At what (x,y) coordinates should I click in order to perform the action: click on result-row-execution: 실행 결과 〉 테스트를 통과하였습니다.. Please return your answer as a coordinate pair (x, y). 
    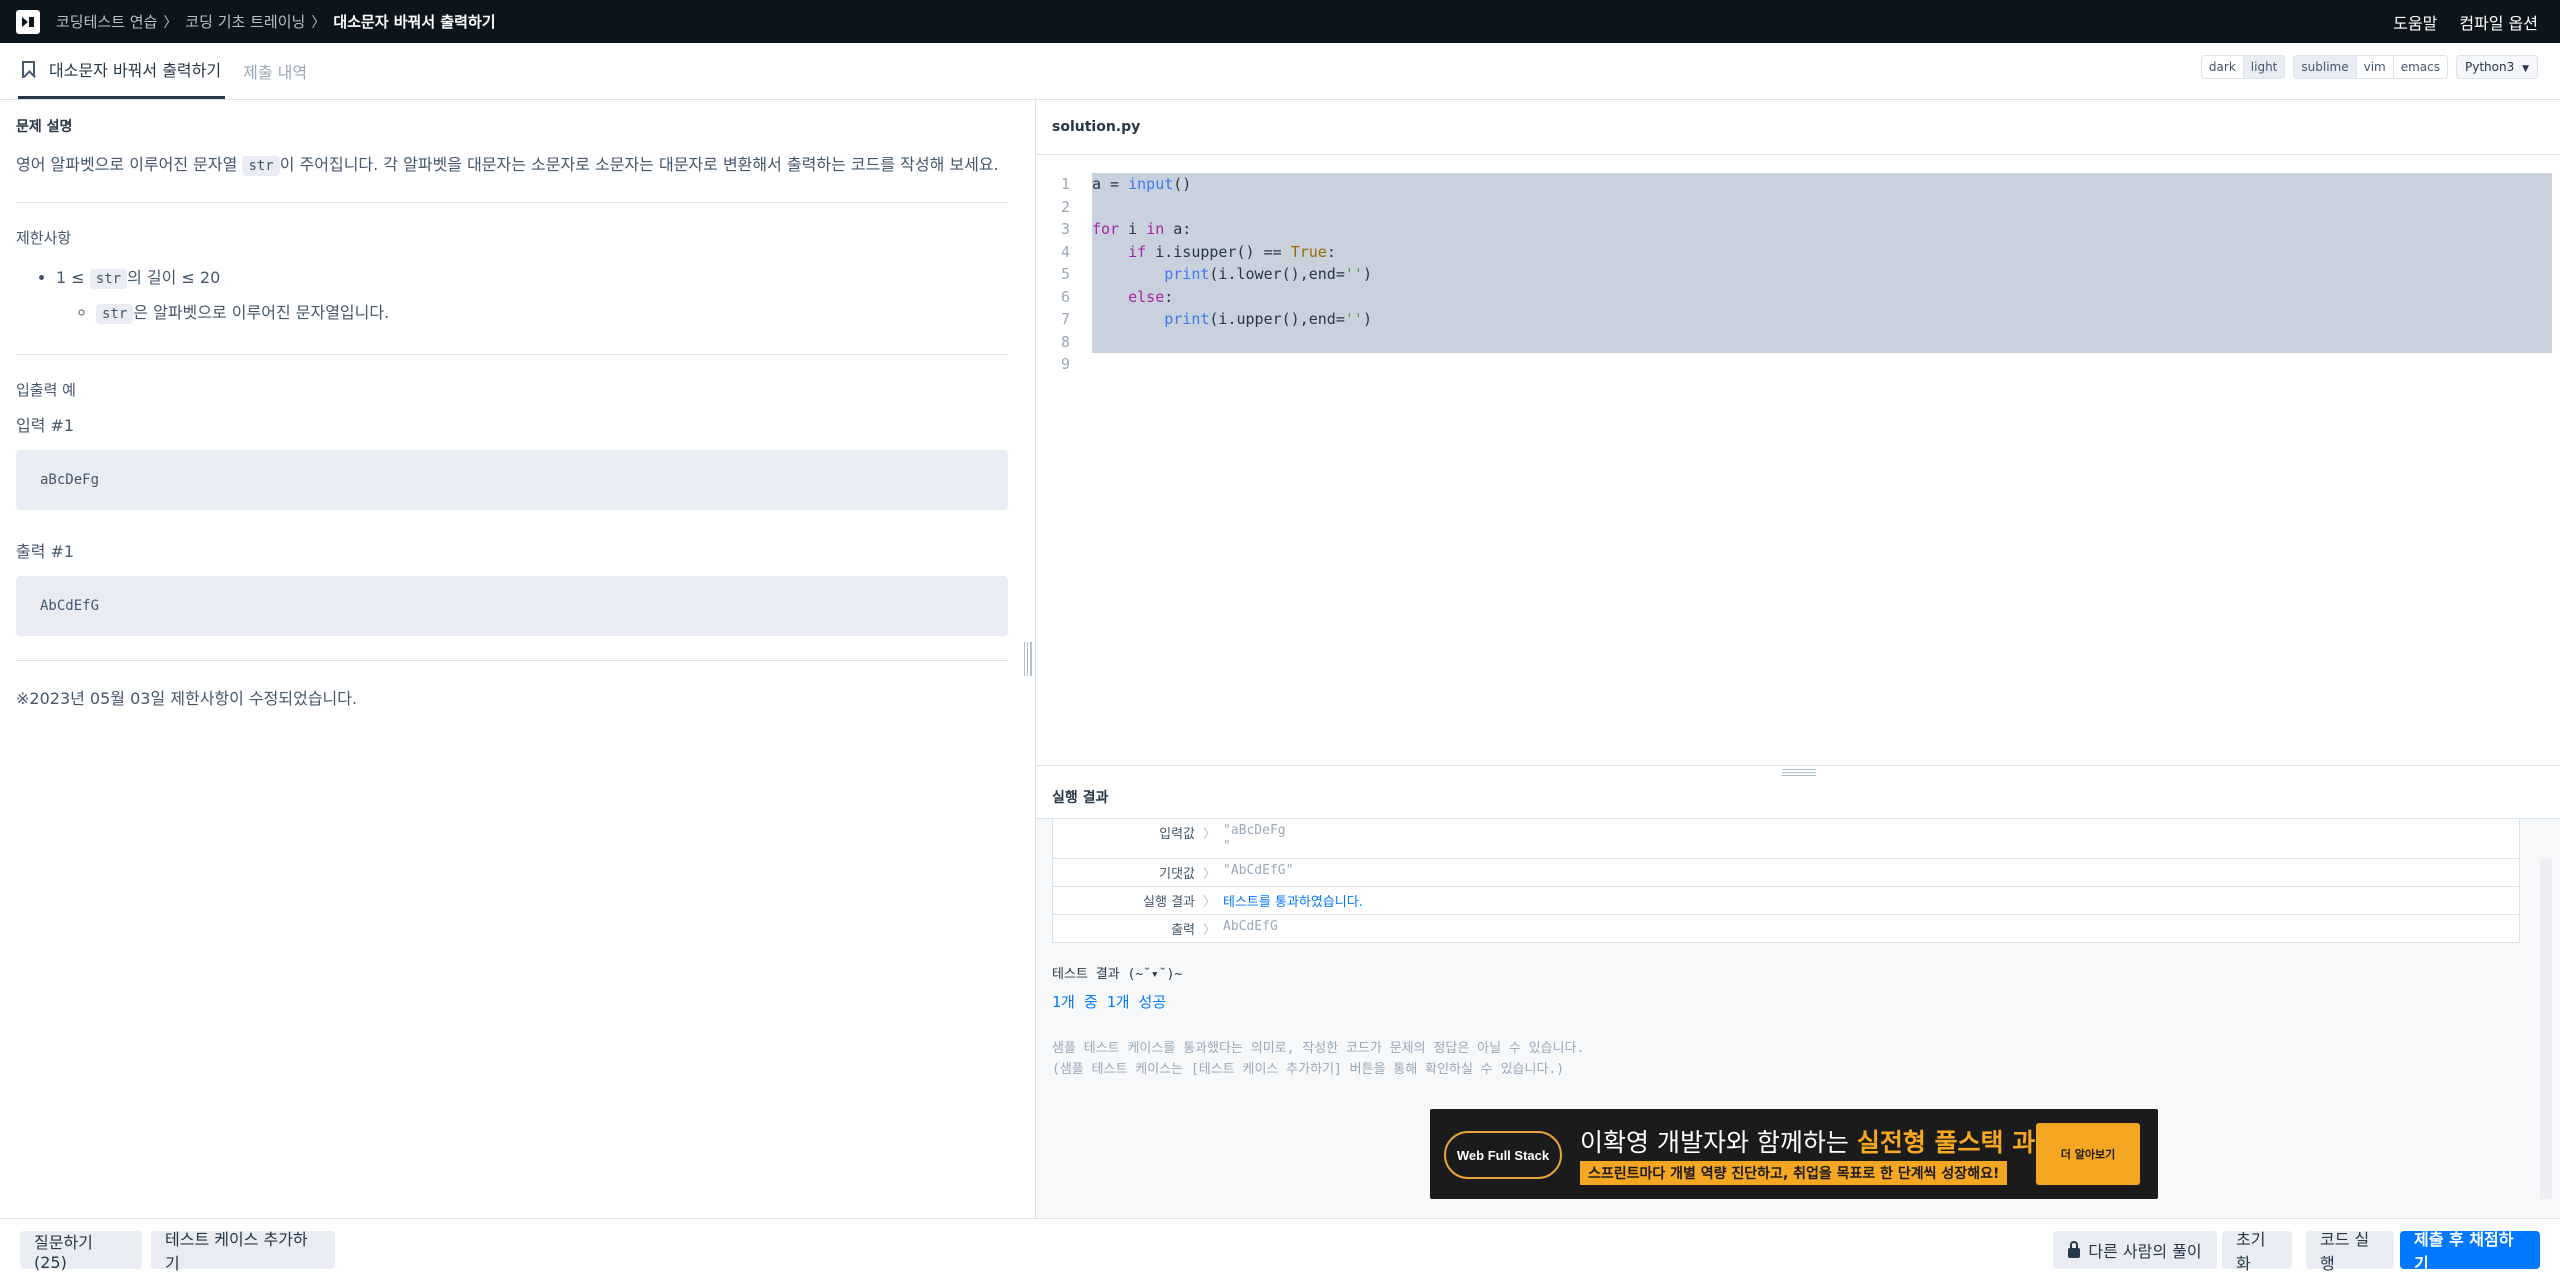
    Looking at the image, I should click on (1786, 901).